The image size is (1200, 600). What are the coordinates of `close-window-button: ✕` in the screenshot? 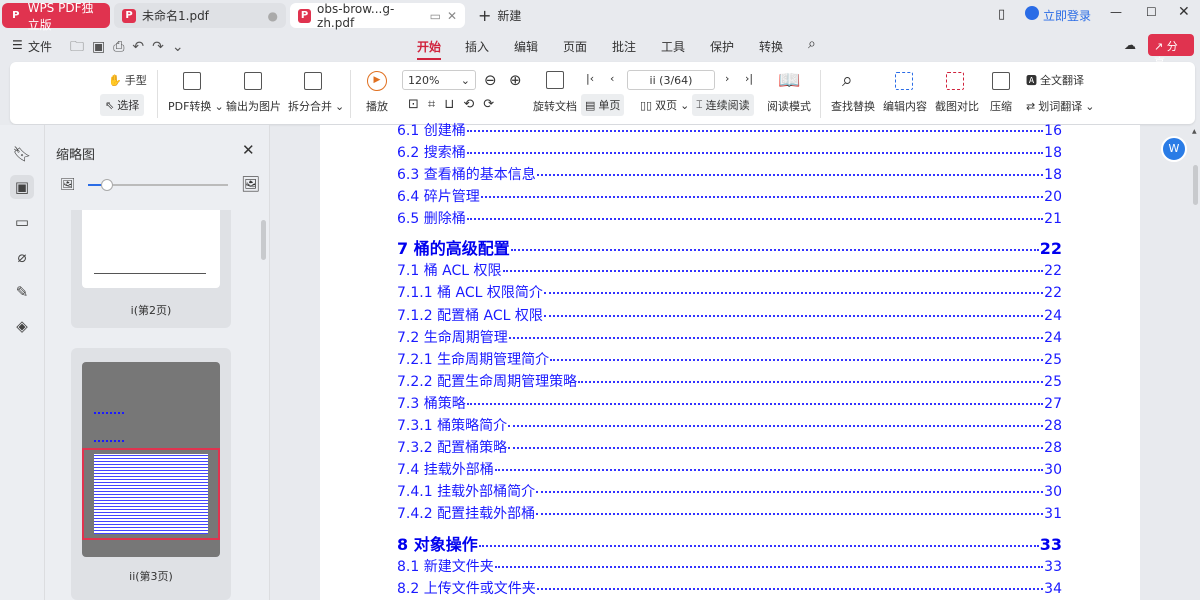 It's located at (1184, 12).